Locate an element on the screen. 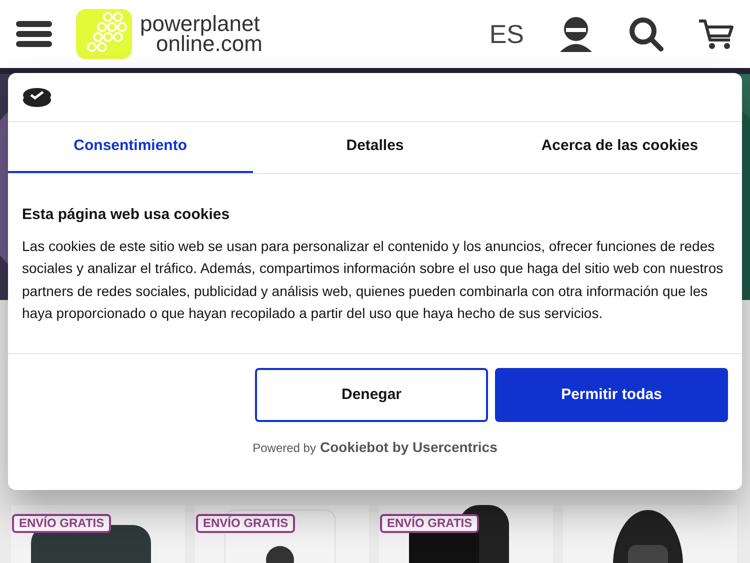 The image size is (750, 563). allow-all-button: Permitir todas is located at coordinates (611, 395).